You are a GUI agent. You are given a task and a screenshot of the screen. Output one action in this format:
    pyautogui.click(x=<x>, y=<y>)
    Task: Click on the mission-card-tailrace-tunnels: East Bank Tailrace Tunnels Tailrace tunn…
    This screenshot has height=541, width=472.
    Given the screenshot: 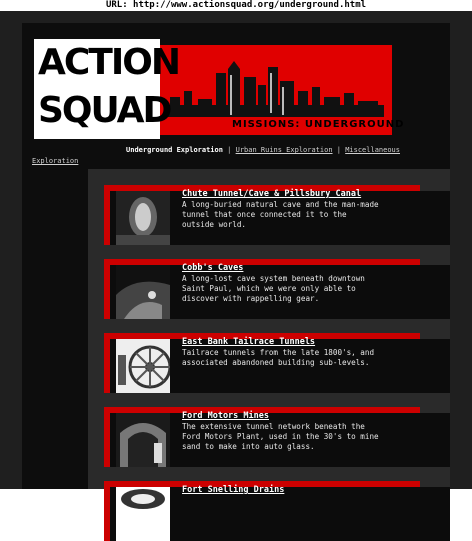 What is the action you would take?
    pyautogui.click(x=277, y=363)
    